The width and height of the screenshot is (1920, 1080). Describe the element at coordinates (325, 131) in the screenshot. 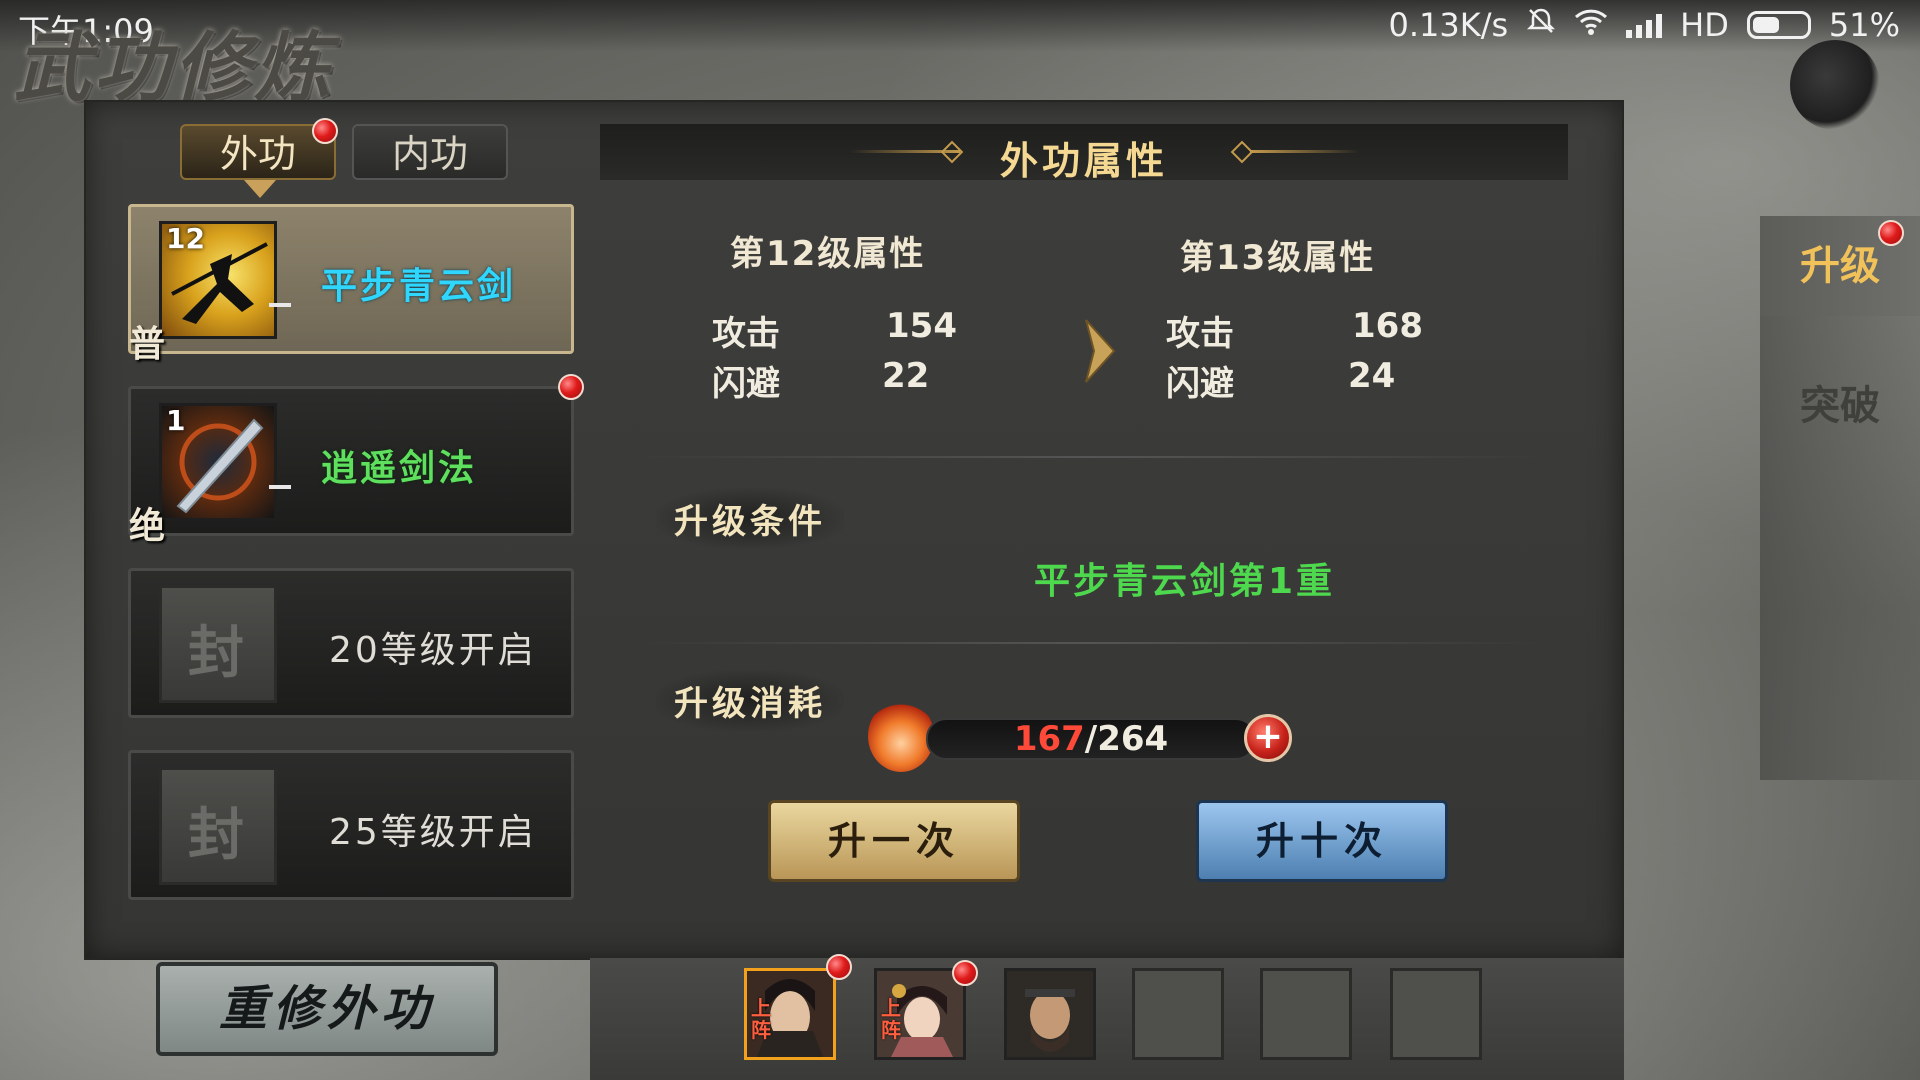

I see `tab-waigong-badge` at that location.